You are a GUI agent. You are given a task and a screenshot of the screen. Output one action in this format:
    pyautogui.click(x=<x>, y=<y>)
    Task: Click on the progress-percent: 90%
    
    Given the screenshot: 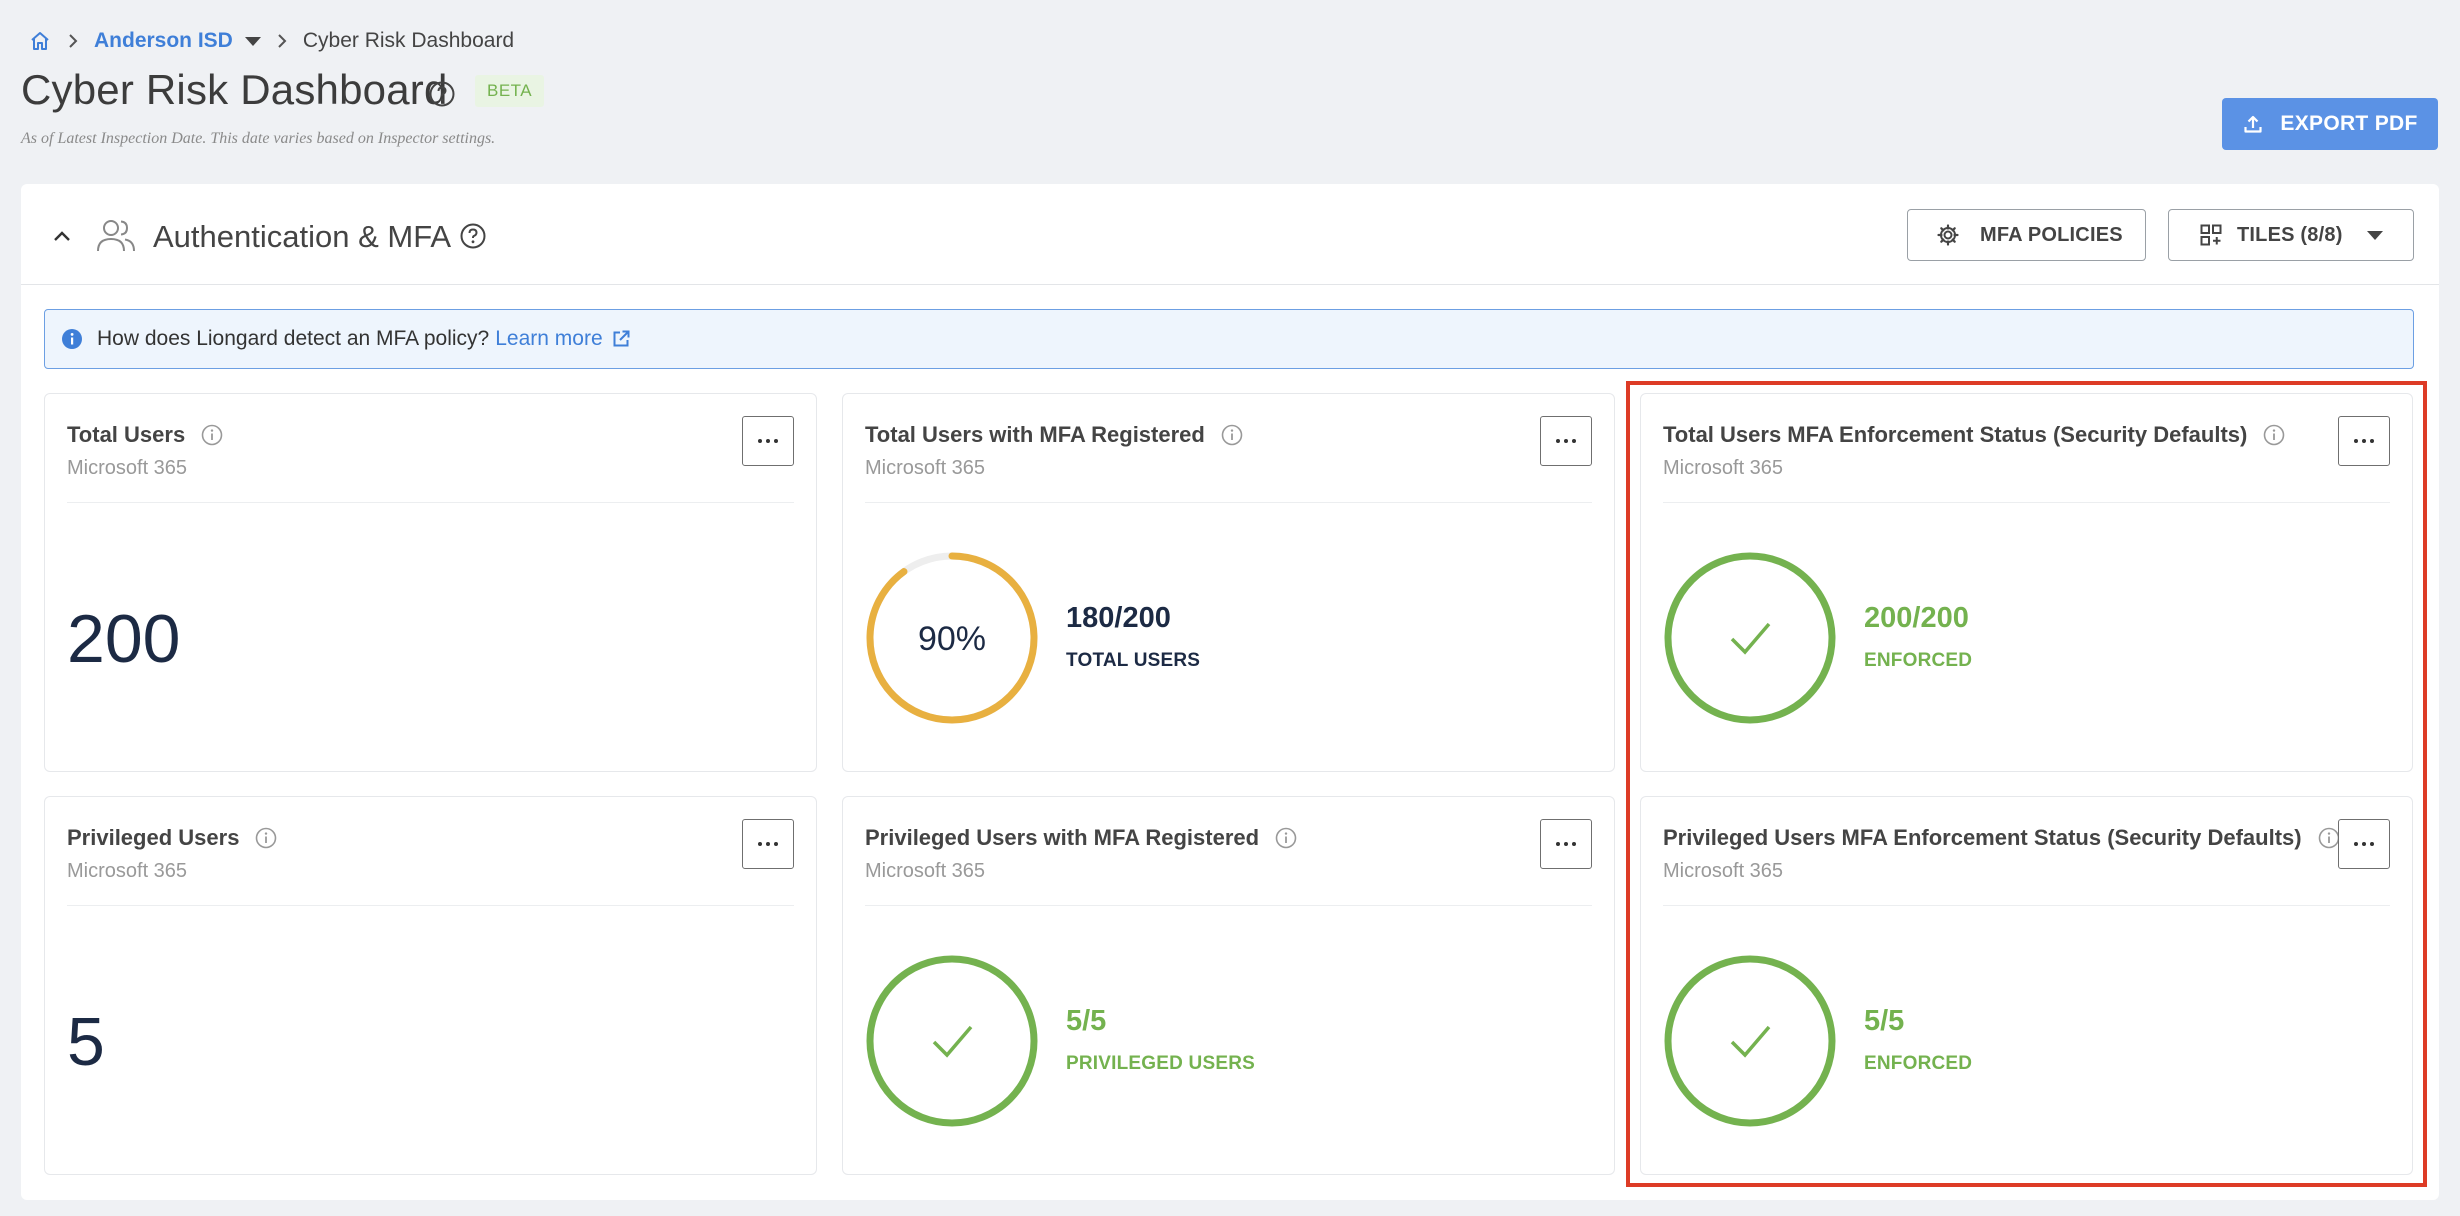 What is the action you would take?
    pyautogui.click(x=952, y=639)
    